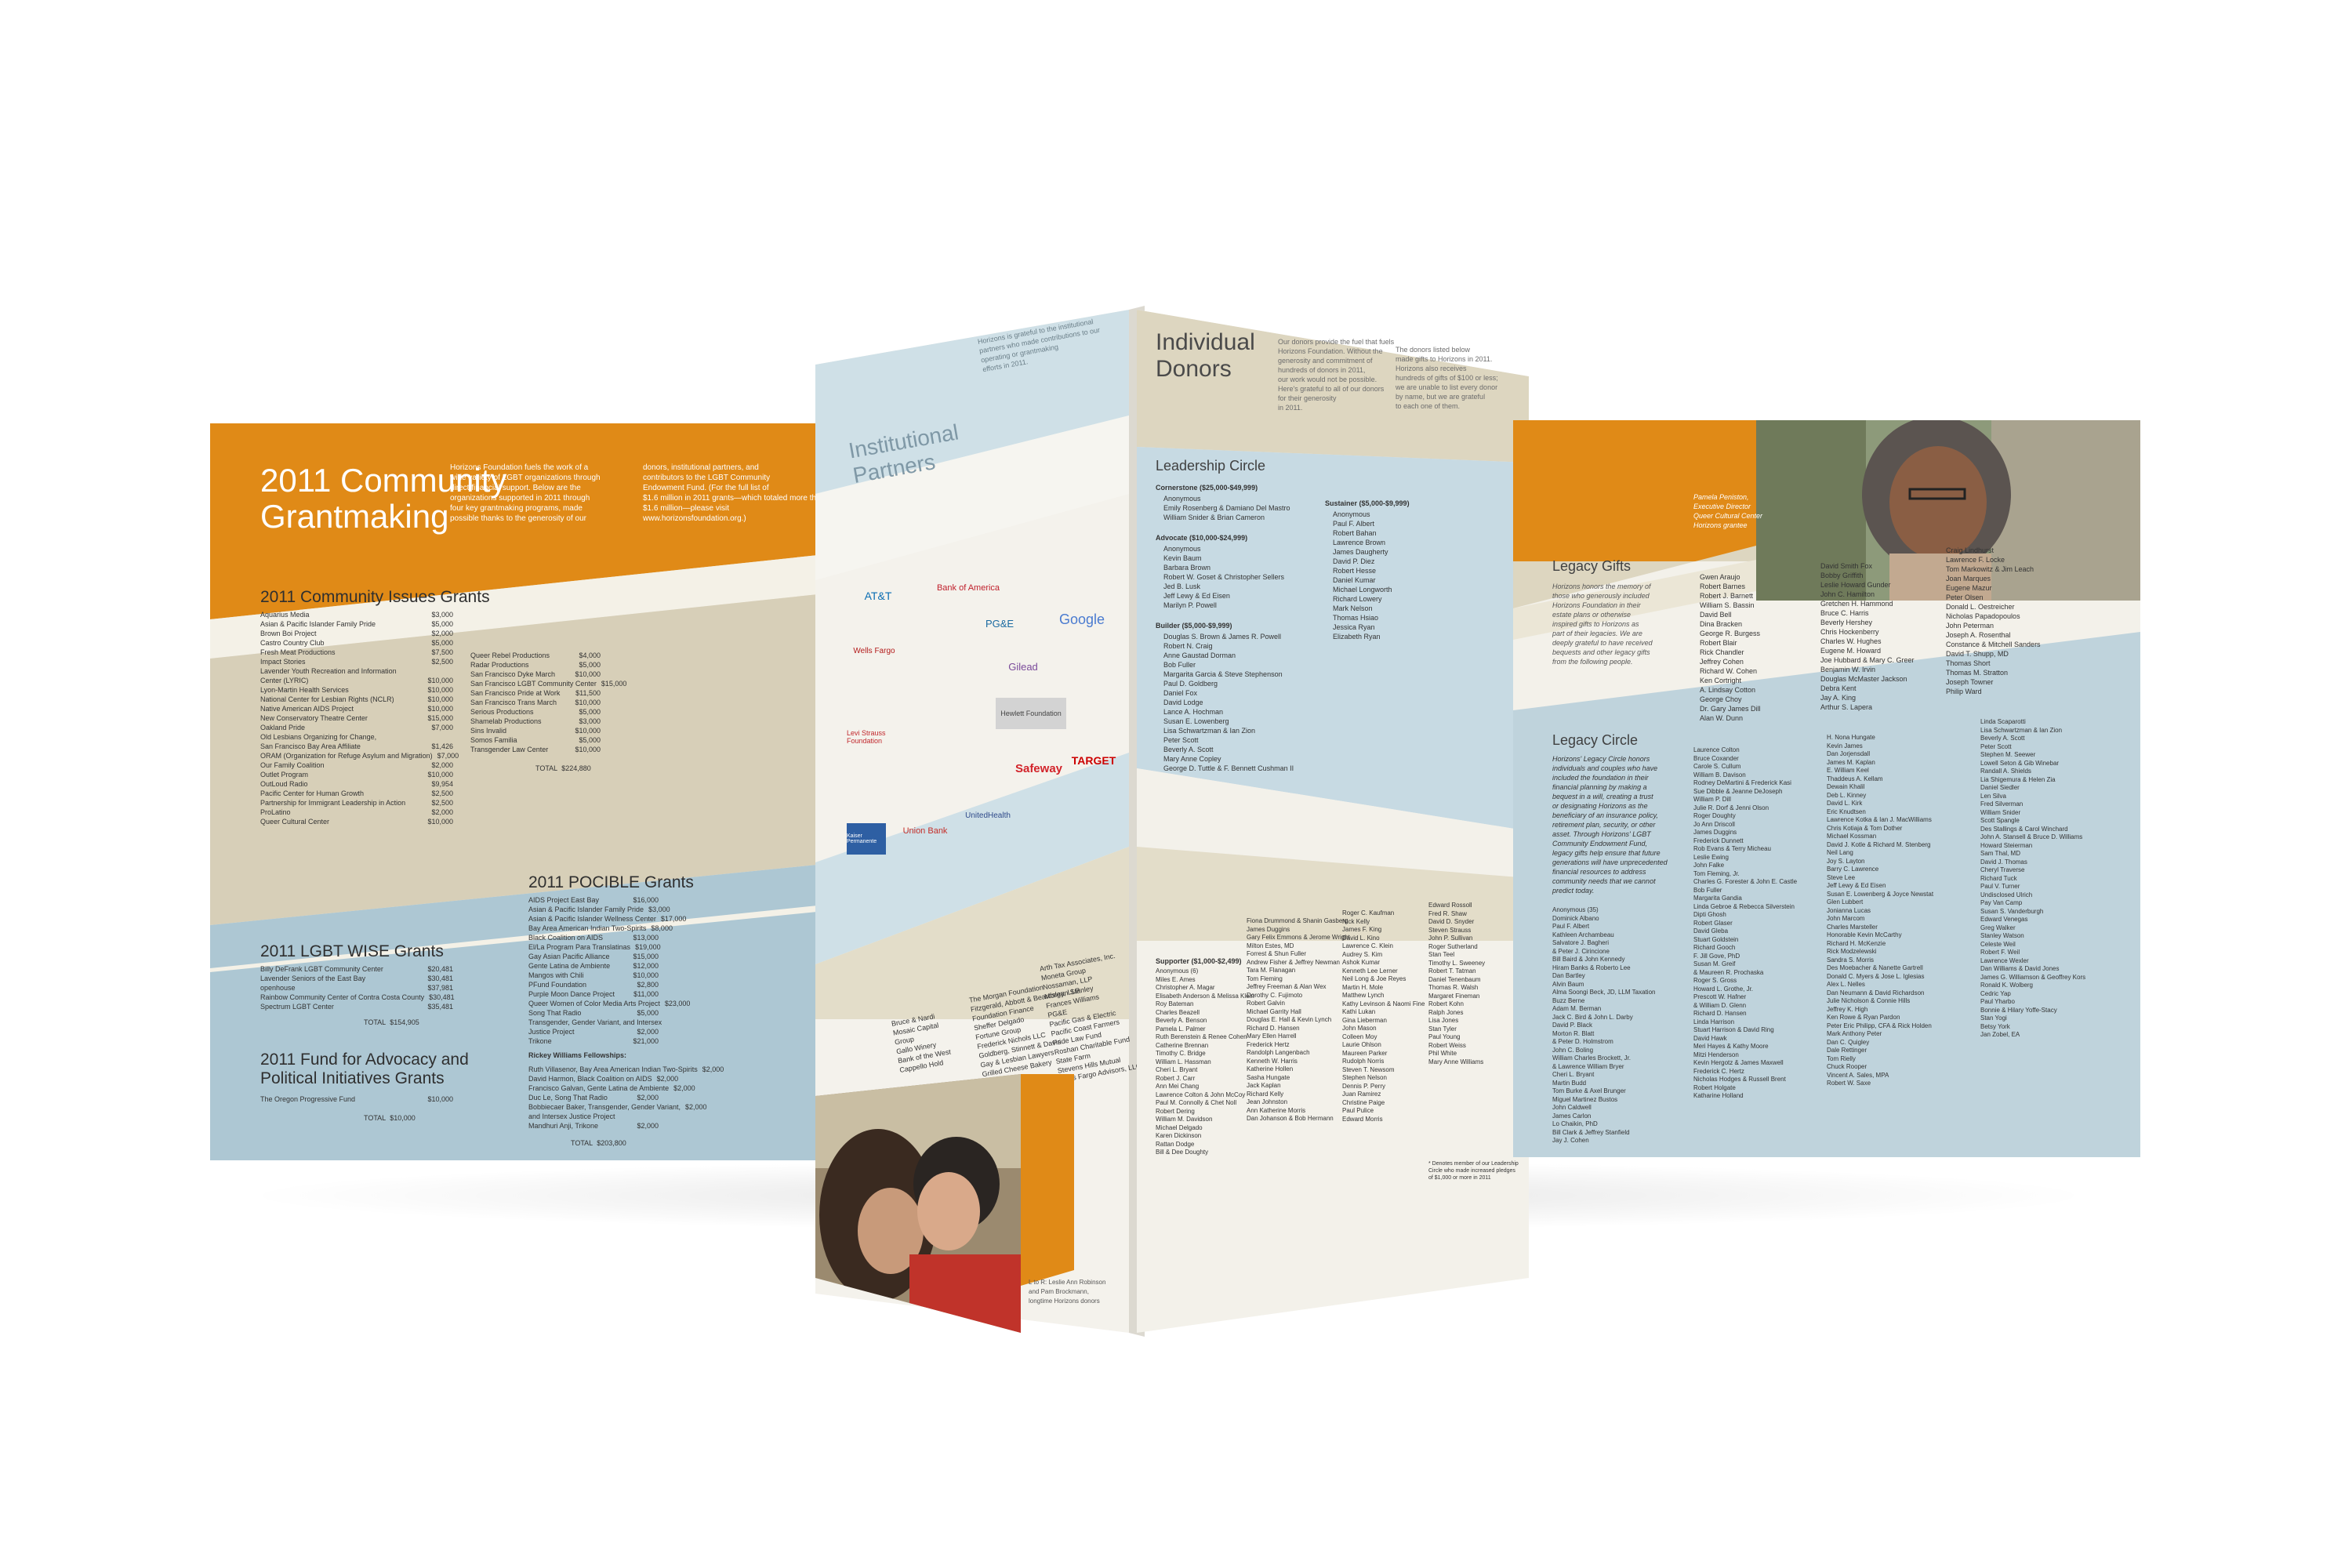  Describe the element at coordinates (1453, 988) in the screenshot. I see `list-line: Thomas R. Walsh` at that location.